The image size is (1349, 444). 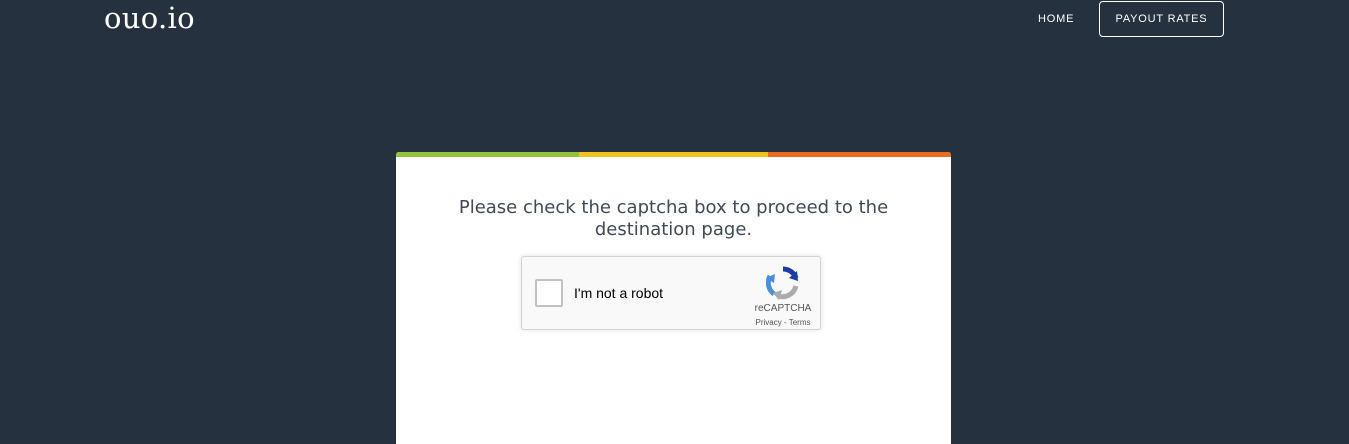 What do you see at coordinates (149, 18) in the screenshot?
I see `site-logo: ouo.io` at bounding box center [149, 18].